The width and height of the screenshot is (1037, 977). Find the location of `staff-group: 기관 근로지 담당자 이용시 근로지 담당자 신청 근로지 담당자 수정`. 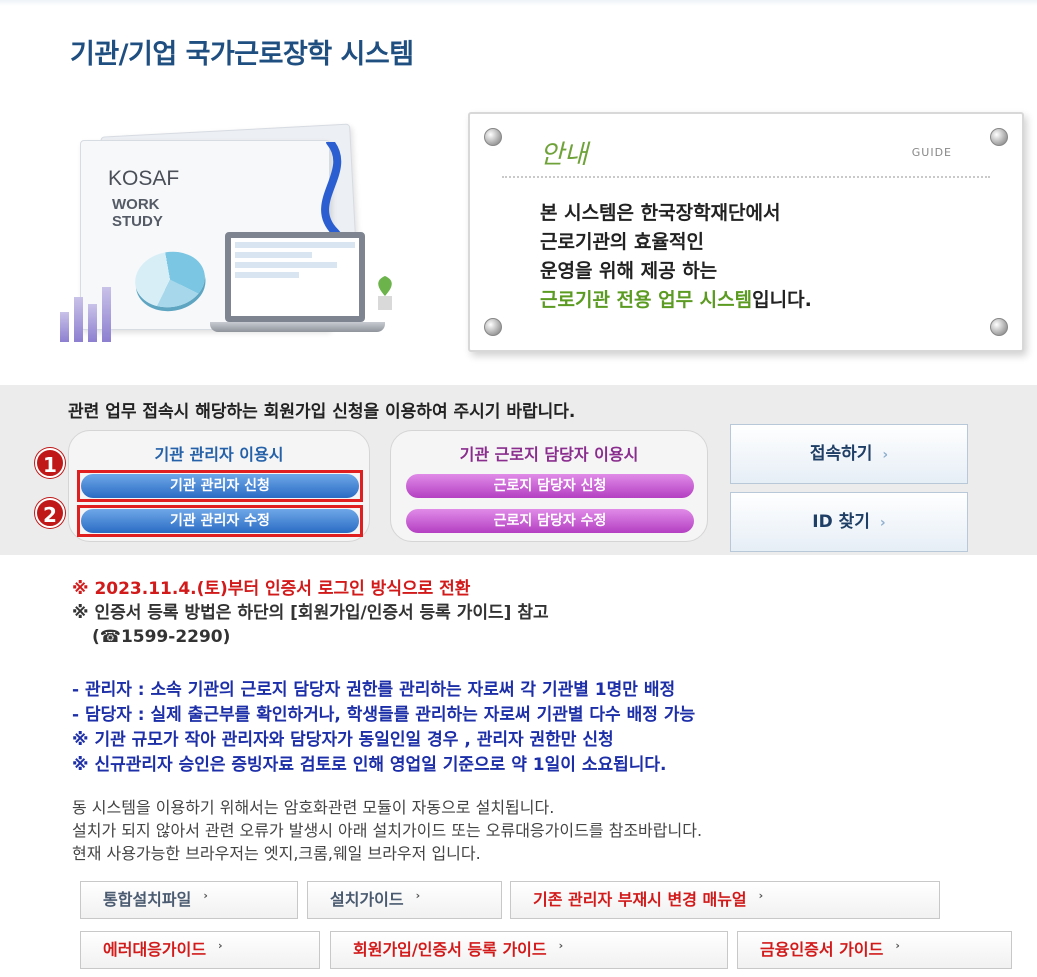

staff-group: 기관 근로지 담당자 이용시 근로지 담당자 신청 근로지 담당자 수정 is located at coordinates (549, 486).